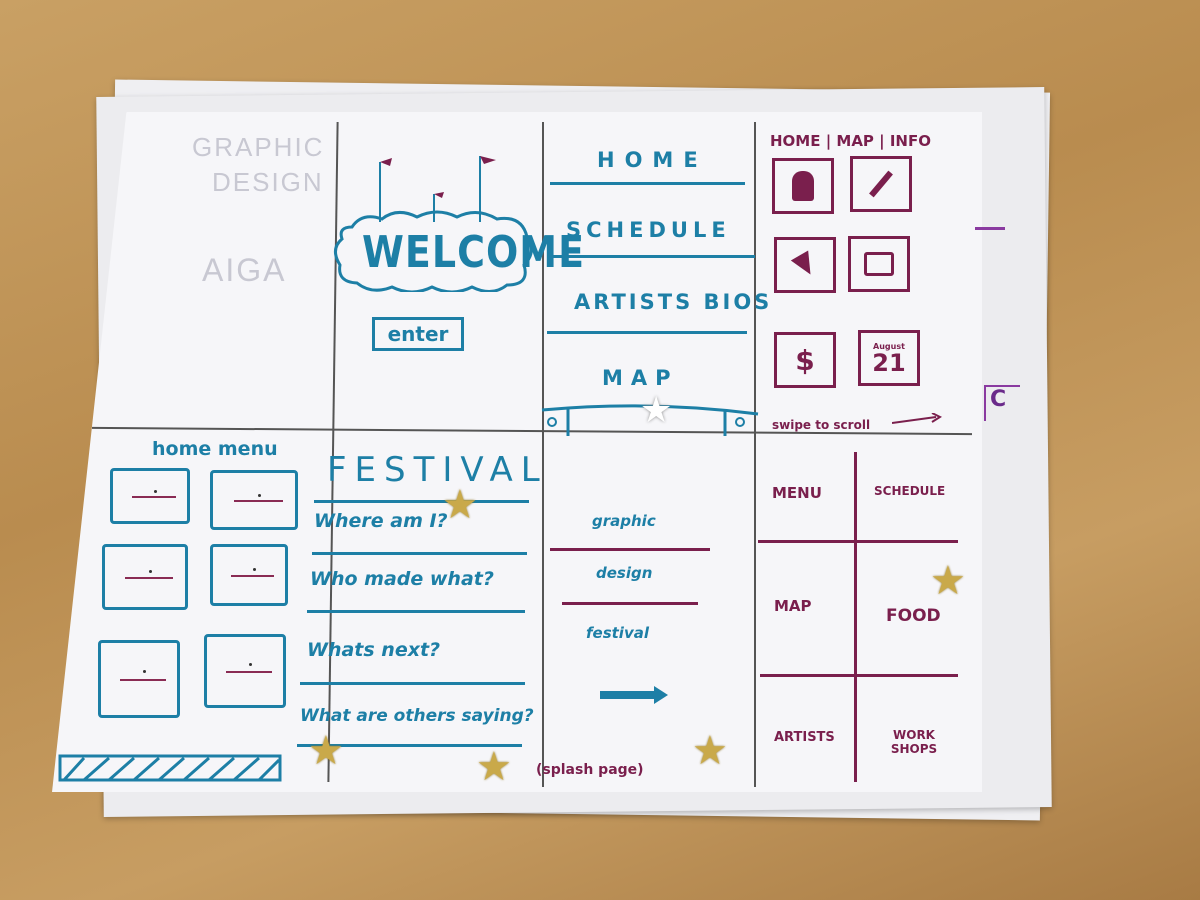  Describe the element at coordinates (373, 650) in the screenshot. I see `question-whats-next: Whats next?` at that location.